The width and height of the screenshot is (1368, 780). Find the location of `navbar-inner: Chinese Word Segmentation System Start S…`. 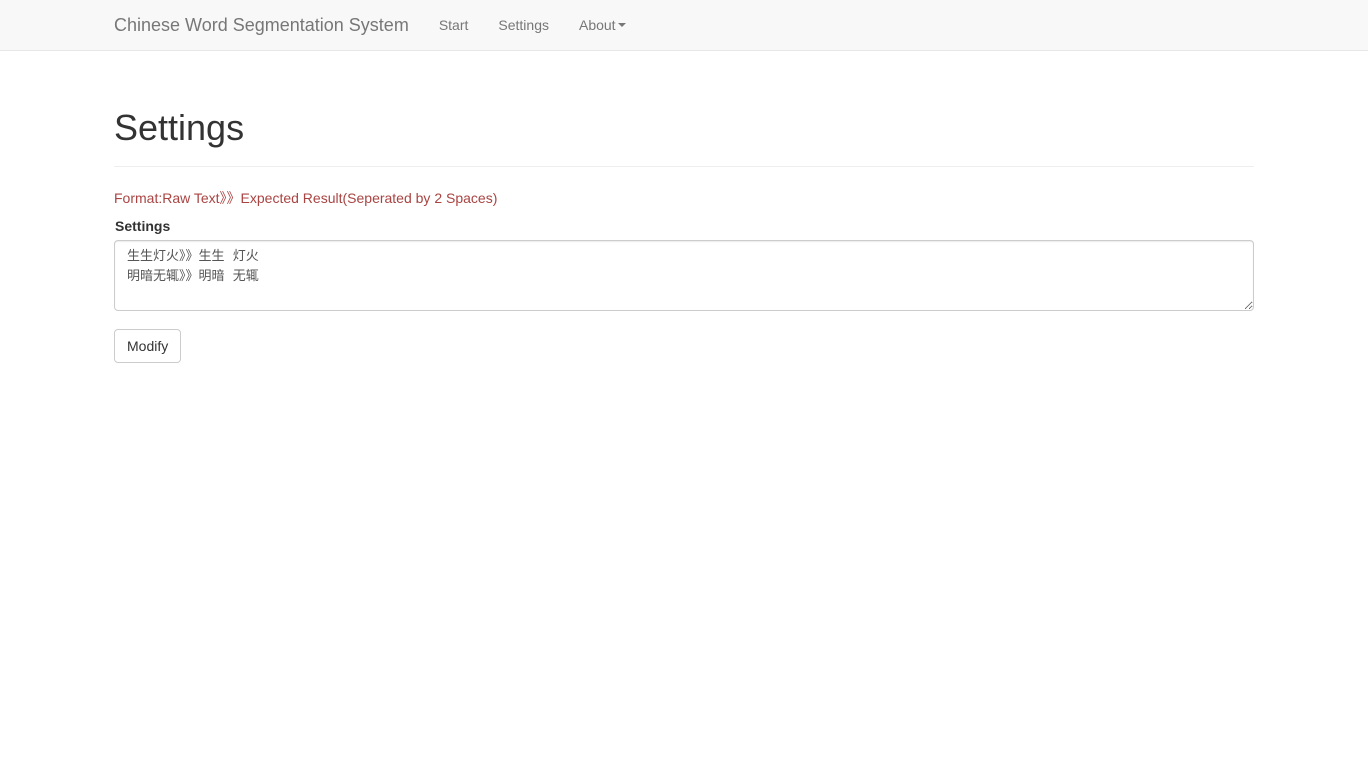

navbar-inner: Chinese Word Segmentation System Start S… is located at coordinates (377, 25).